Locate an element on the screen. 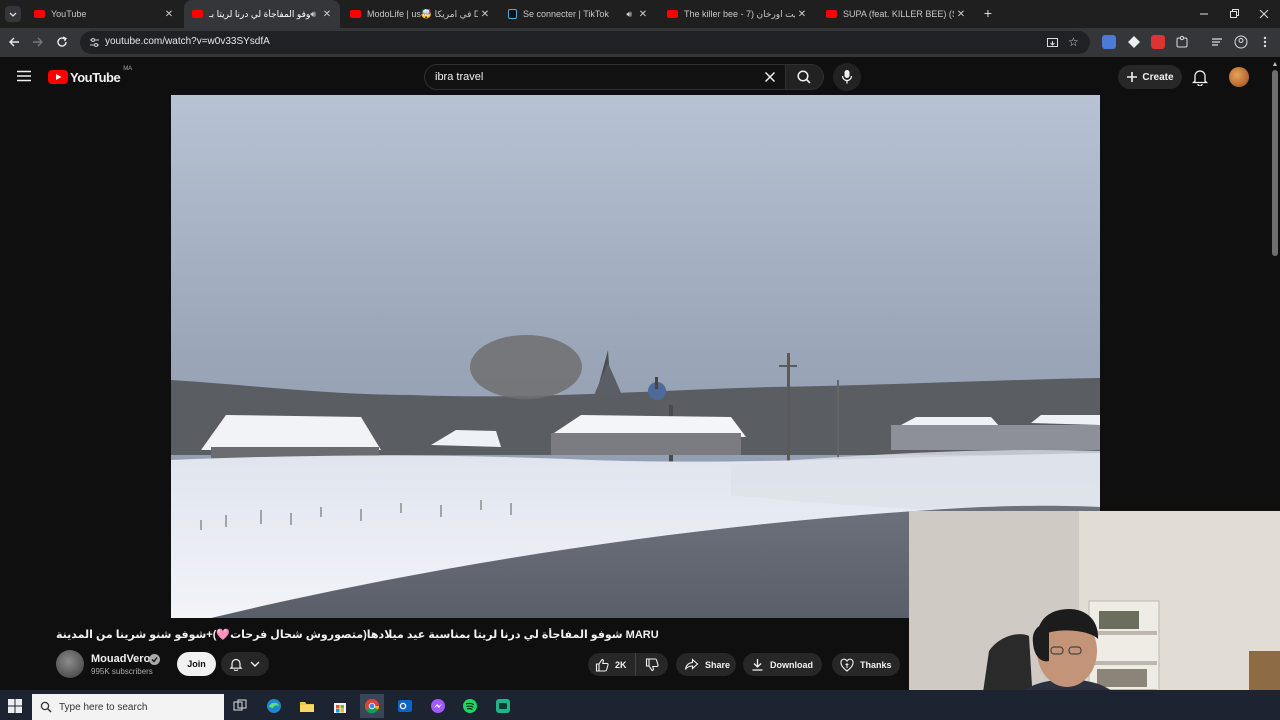 Image resolution: width=1280 pixels, height=720 pixels. guide-menu-button is located at coordinates (24, 76).